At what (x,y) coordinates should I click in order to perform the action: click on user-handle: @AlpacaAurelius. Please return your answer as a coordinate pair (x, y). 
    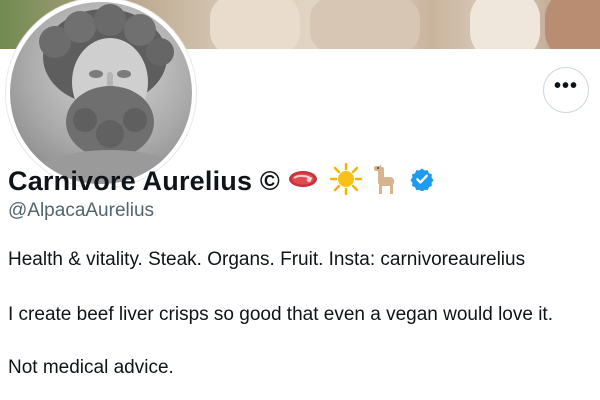
    Looking at the image, I should click on (81, 210).